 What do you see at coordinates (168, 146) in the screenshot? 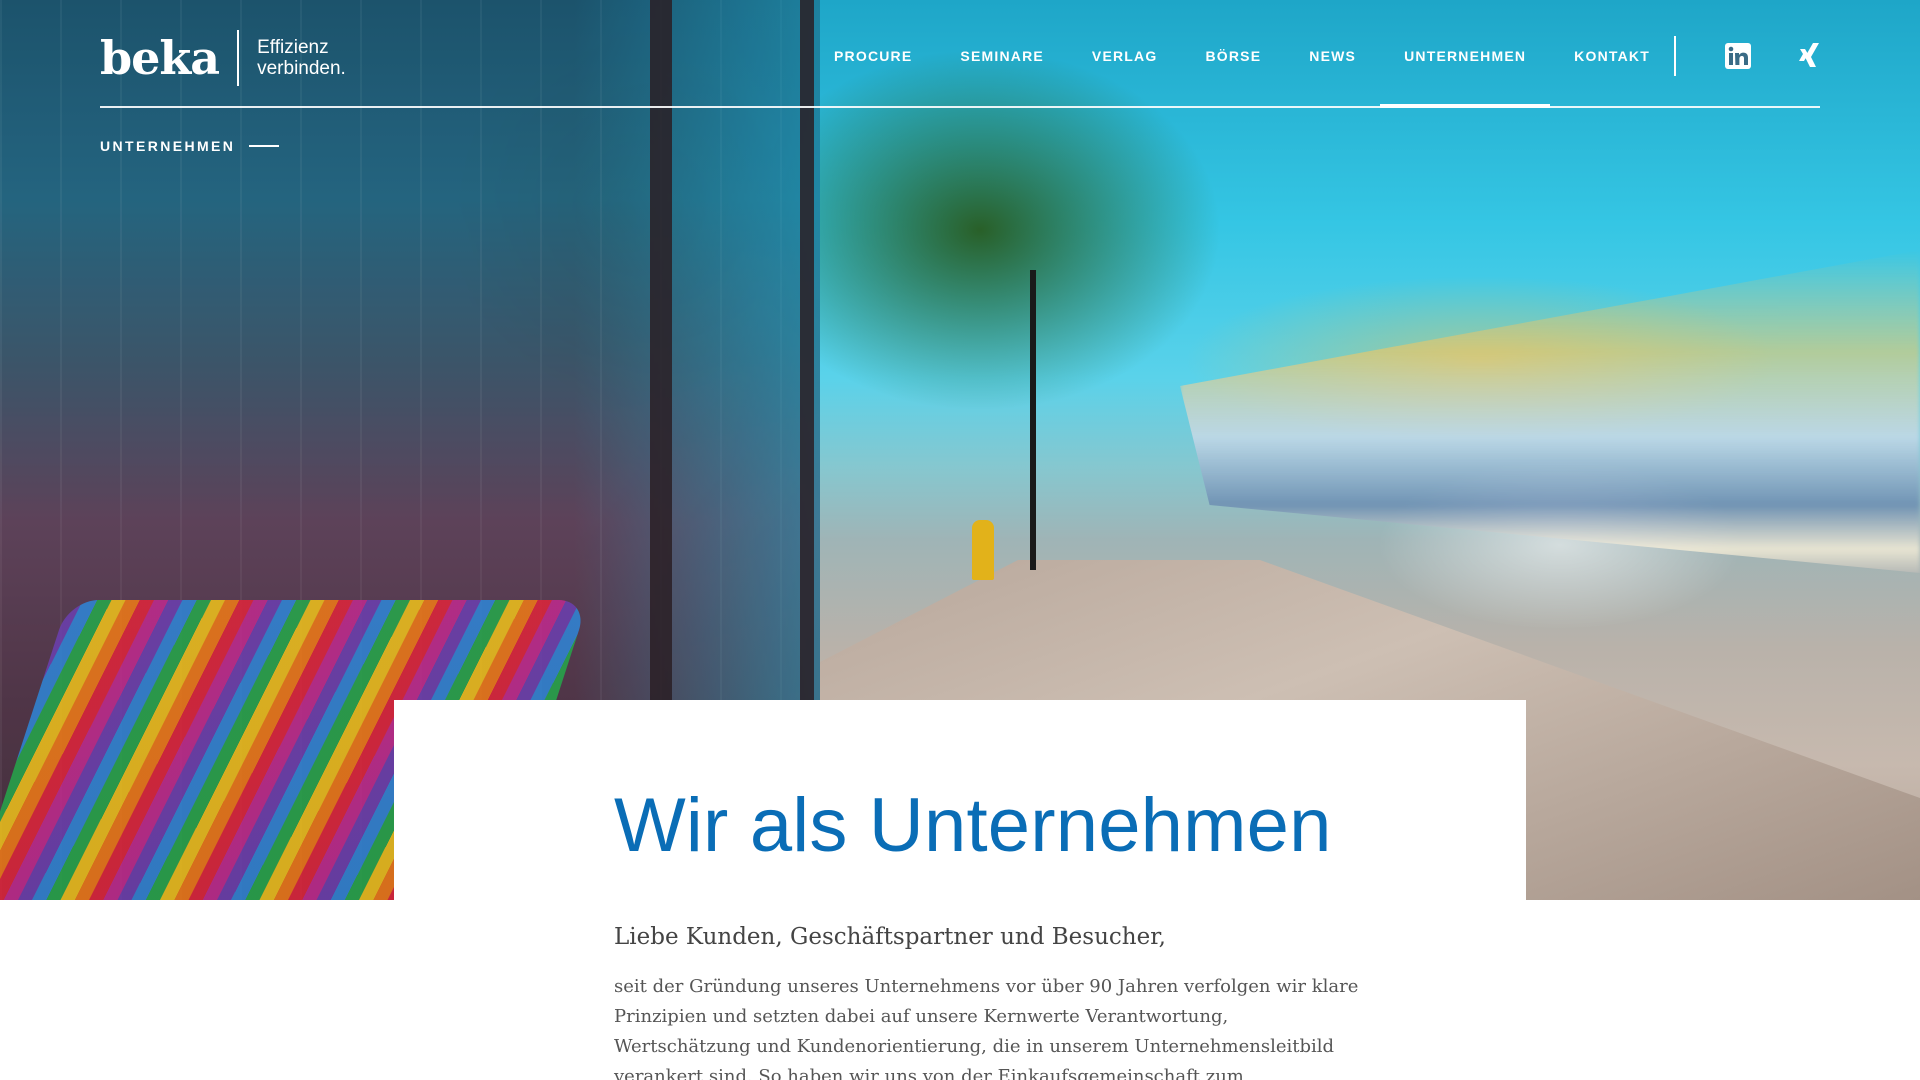
I see `breadcrumb-label: UNTERNEHMEN` at bounding box center [168, 146].